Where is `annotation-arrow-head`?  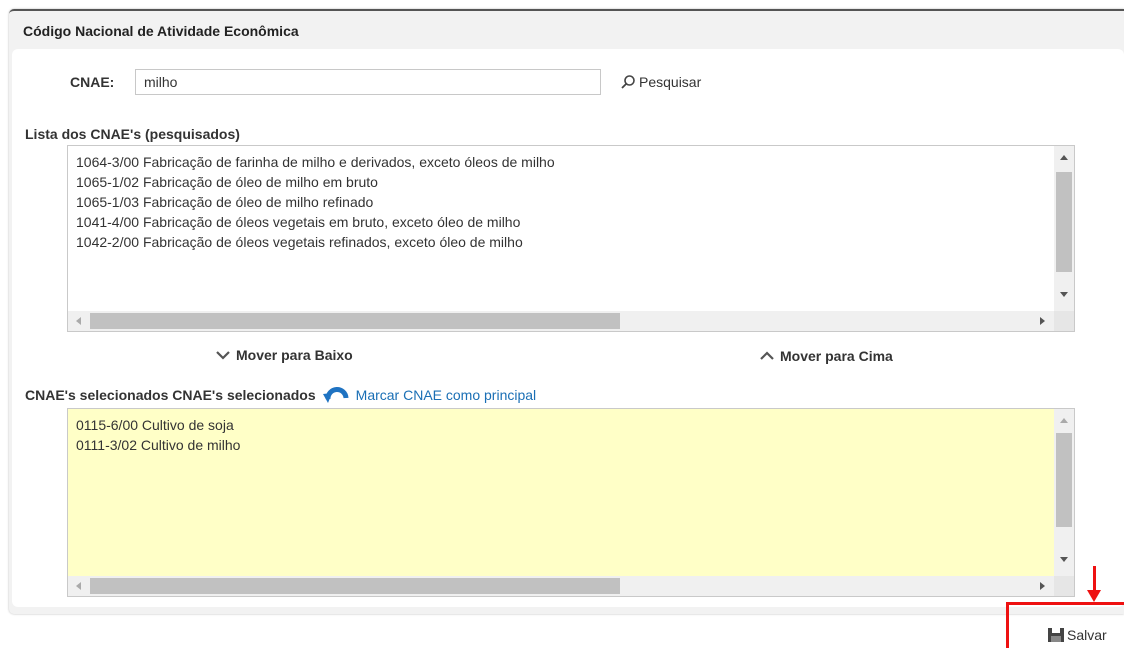 annotation-arrow-head is located at coordinates (1094, 596).